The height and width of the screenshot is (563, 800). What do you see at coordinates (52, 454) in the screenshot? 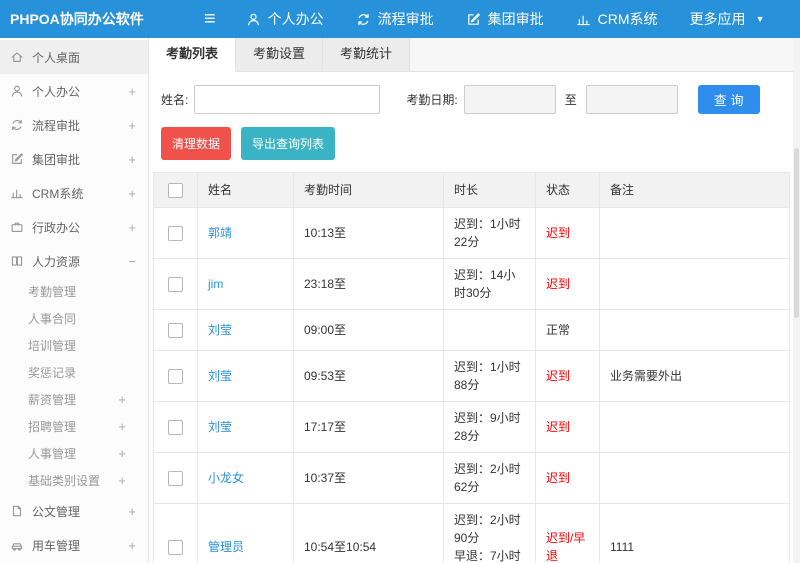
I see `sidebar-item-label: 人事管理` at bounding box center [52, 454].